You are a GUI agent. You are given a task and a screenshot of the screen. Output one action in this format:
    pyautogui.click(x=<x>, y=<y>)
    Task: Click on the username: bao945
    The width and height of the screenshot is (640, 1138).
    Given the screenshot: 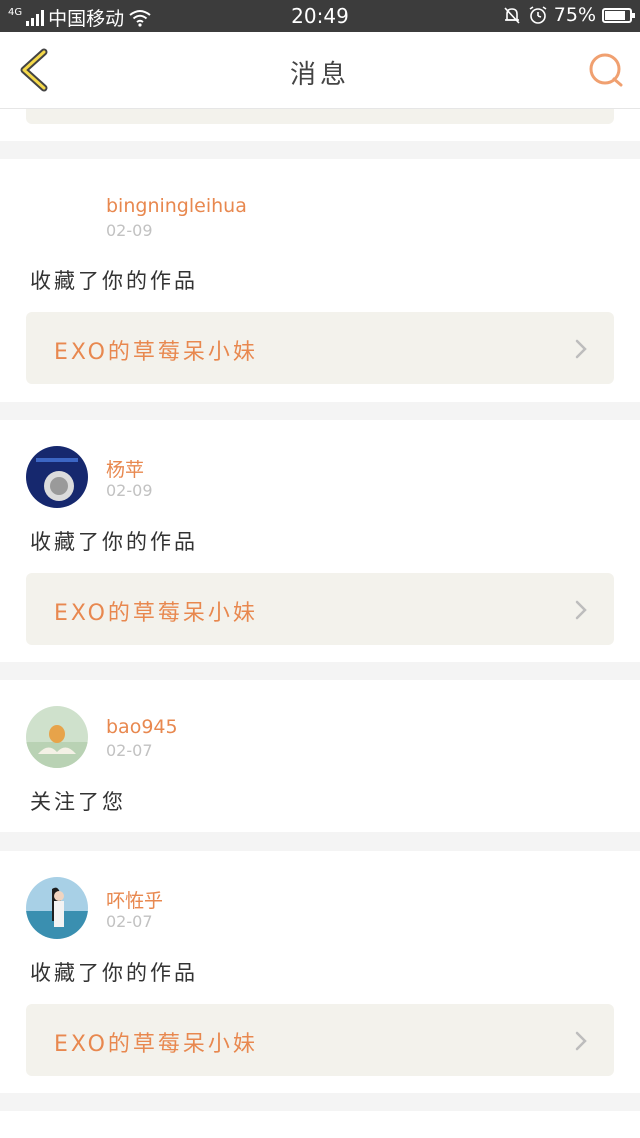 What is the action you would take?
    pyautogui.click(x=142, y=727)
    